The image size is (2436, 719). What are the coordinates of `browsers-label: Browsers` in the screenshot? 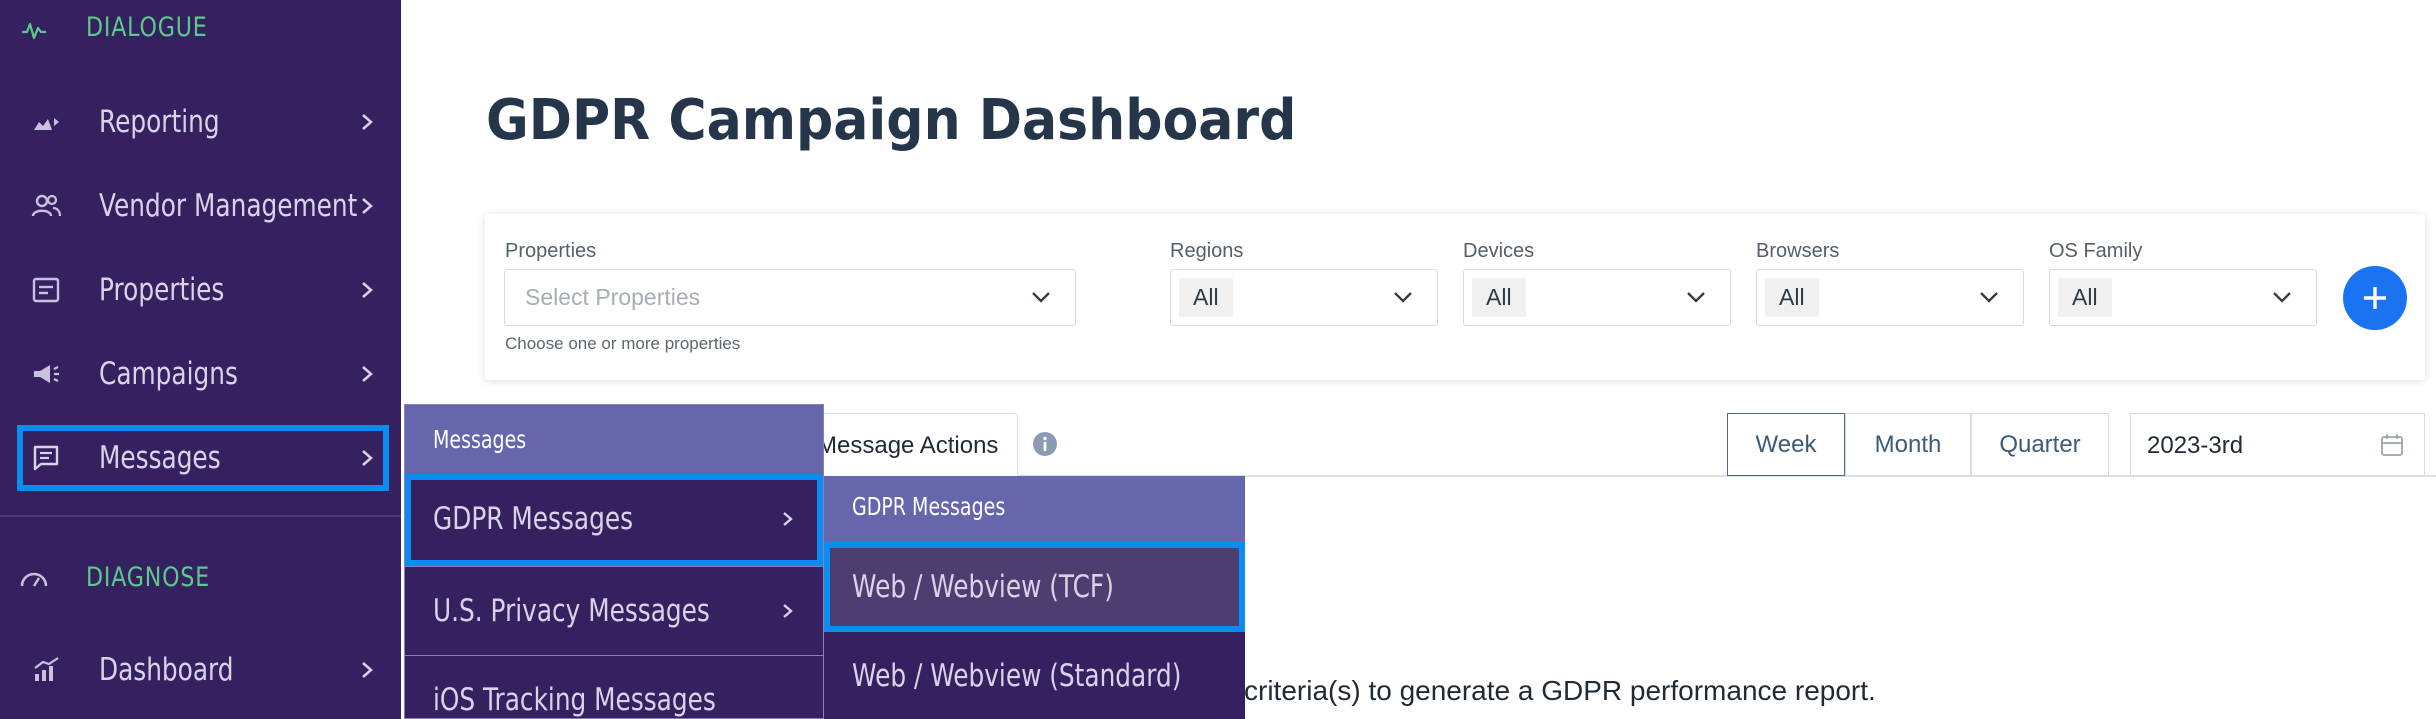 It's located at (1798, 251).